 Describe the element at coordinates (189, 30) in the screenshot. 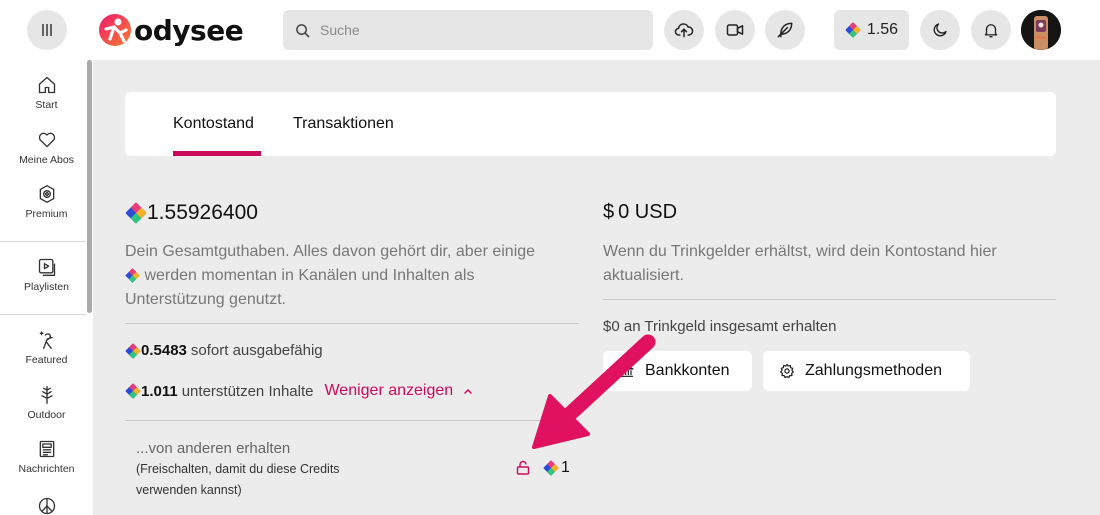

I see `logo-text: odysee` at that location.